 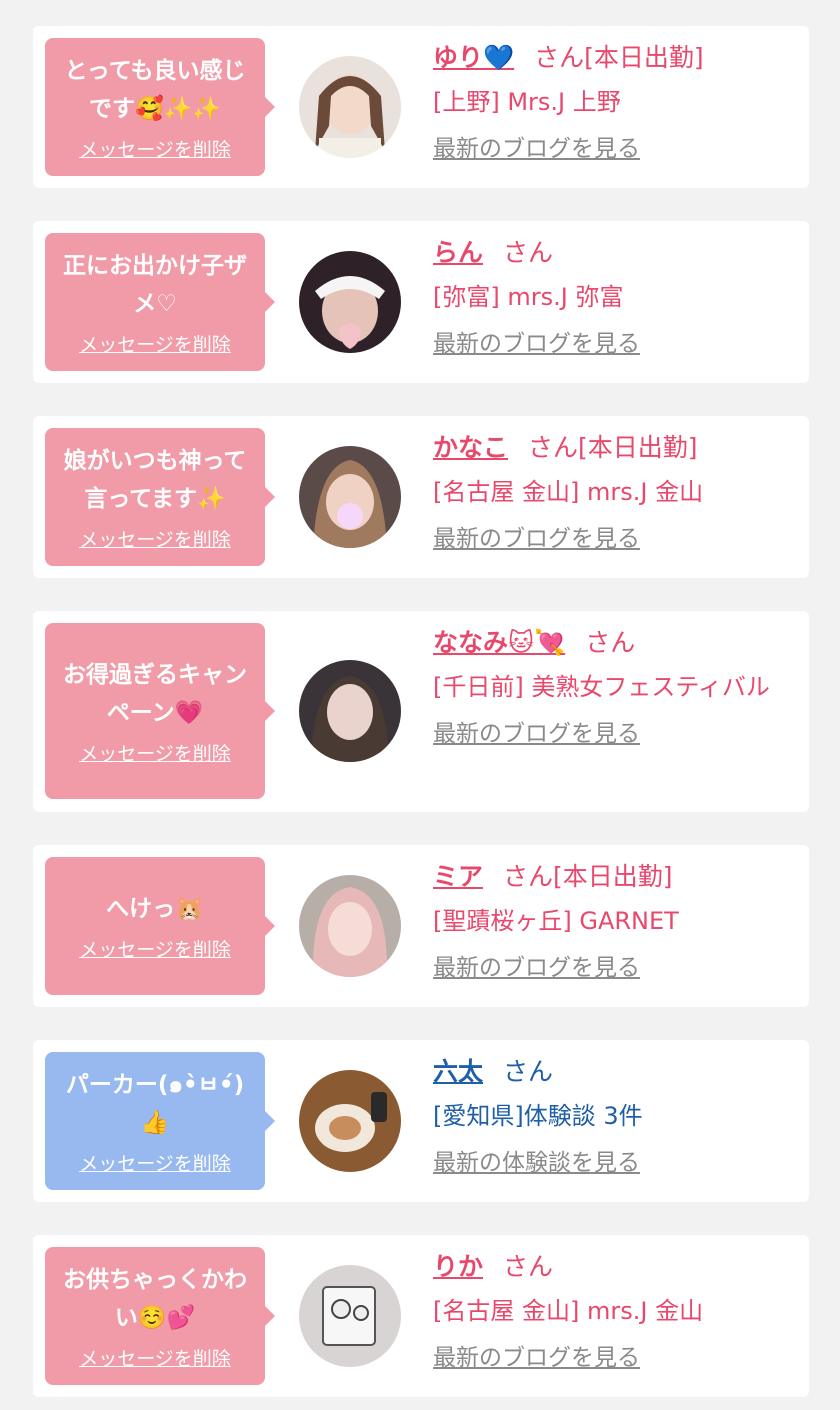 I want to click on message-text: とっても良い感じです🥰✨✨, so click(x=155, y=90).